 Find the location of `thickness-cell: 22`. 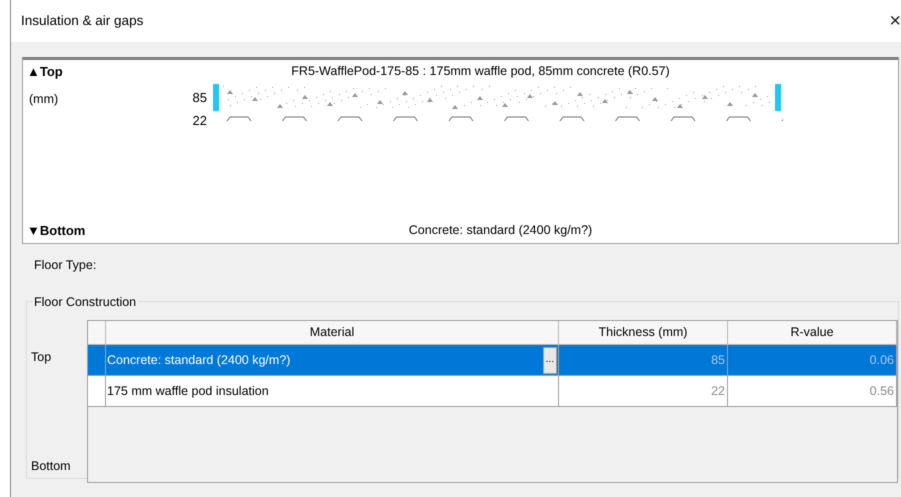

thickness-cell: 22 is located at coordinates (643, 391).